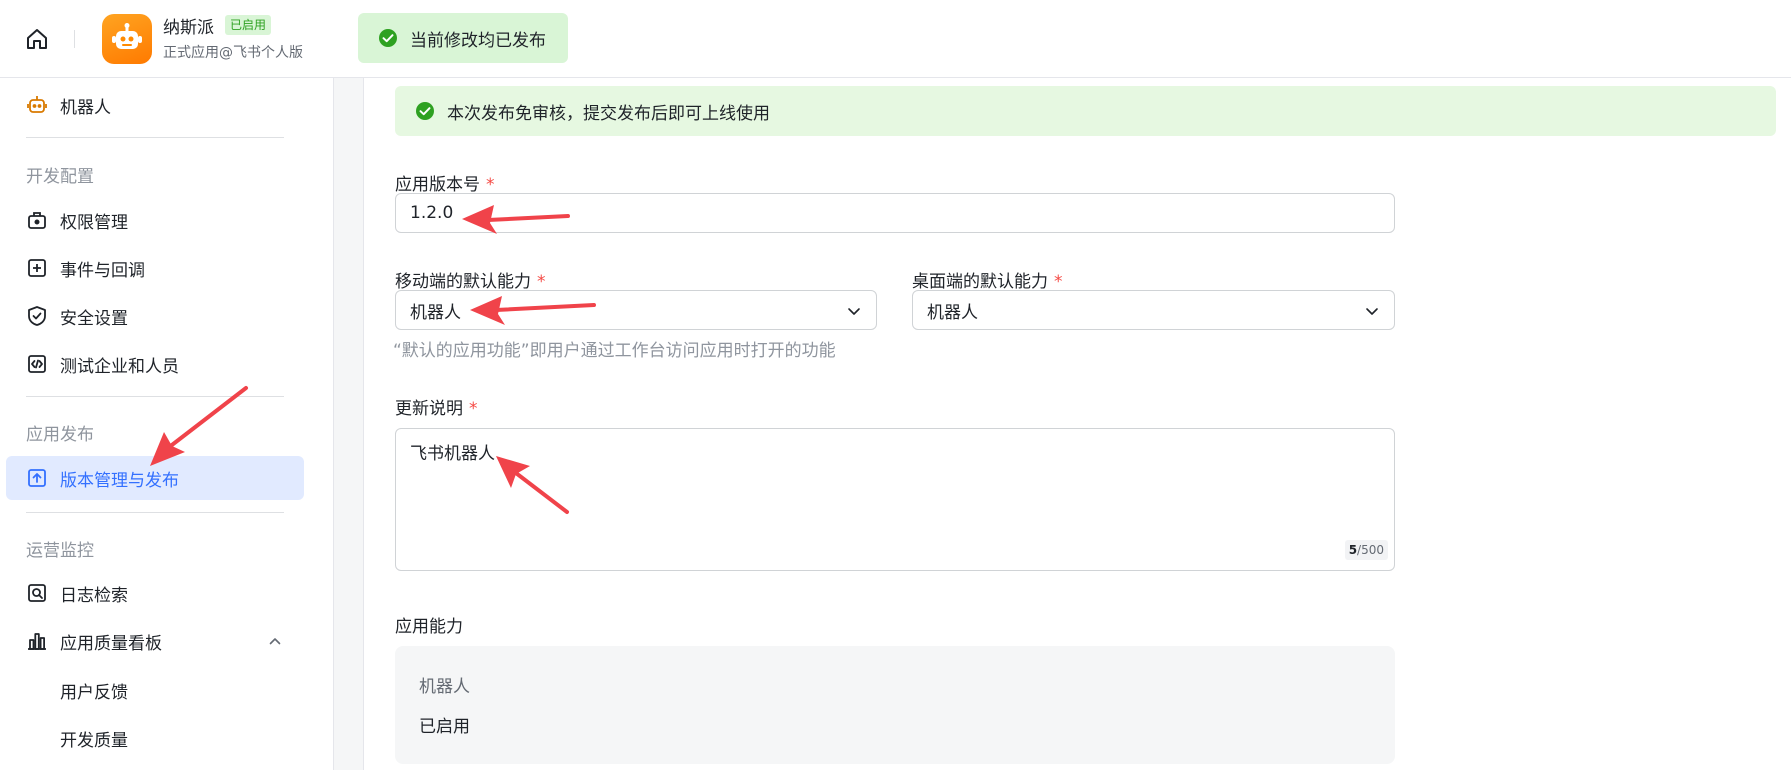 The image size is (1791, 770). Describe the element at coordinates (435, 312) in the screenshot. I see `mobile-default-value: 机器人` at that location.